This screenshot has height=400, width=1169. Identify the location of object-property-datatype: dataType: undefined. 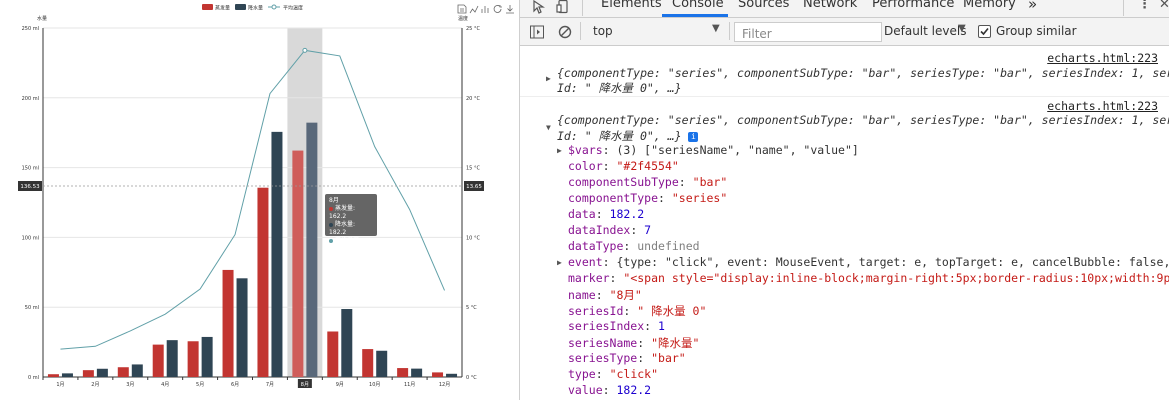
(634, 246).